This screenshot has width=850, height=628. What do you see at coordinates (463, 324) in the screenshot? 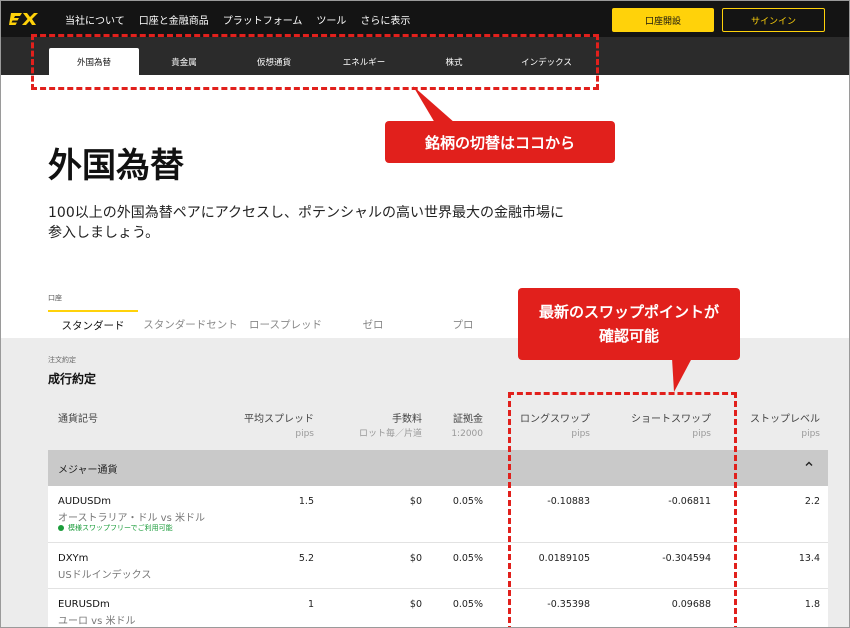
I see `tab-pro: プロ` at bounding box center [463, 324].